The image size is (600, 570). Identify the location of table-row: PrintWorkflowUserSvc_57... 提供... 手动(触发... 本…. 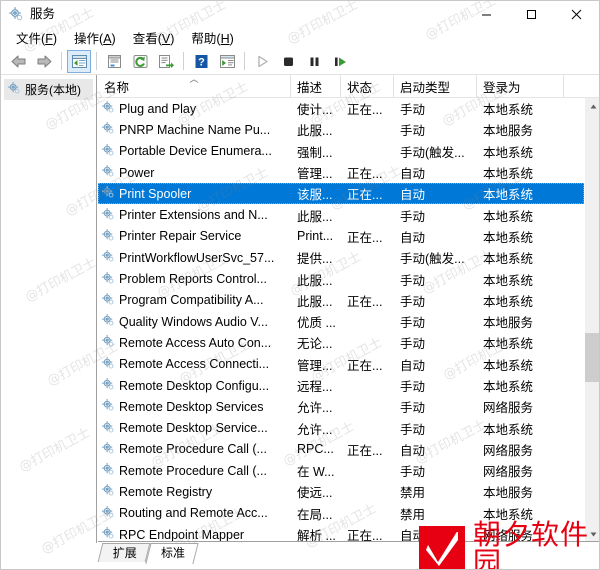
(341, 257).